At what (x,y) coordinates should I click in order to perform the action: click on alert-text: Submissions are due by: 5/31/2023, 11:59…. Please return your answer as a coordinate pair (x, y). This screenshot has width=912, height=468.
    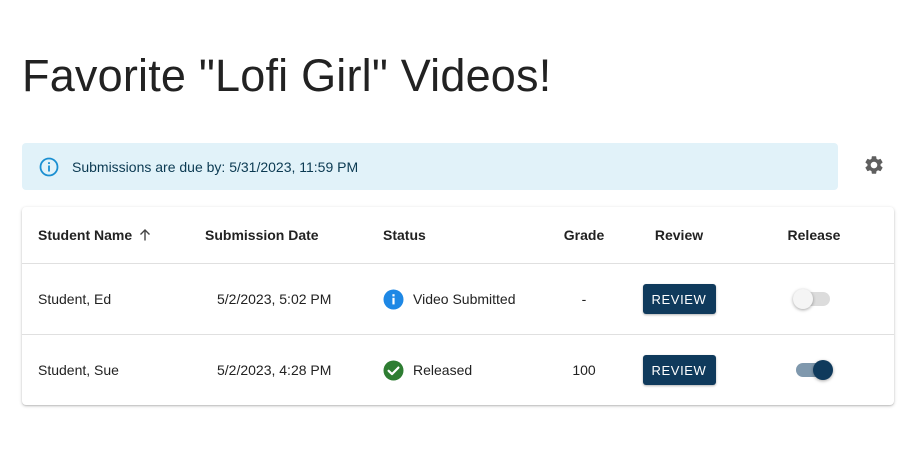
    Looking at the image, I should click on (215, 166).